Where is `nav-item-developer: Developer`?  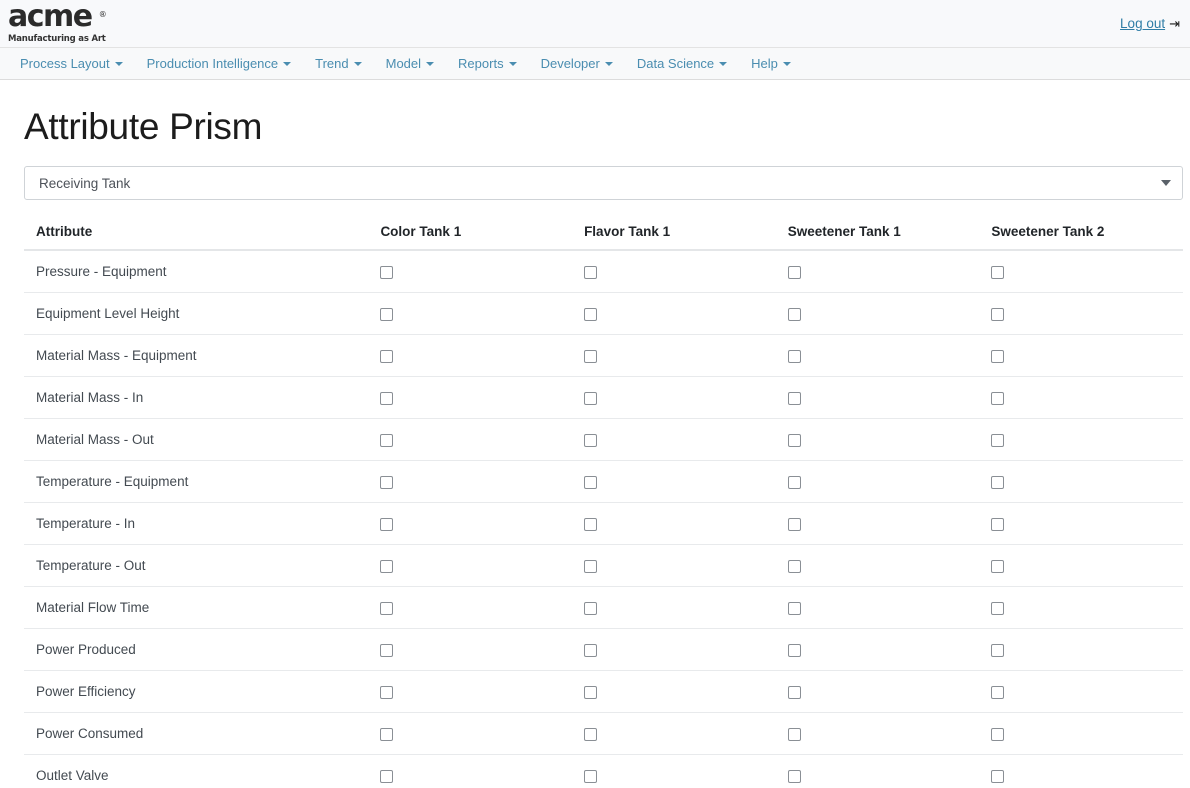
nav-item-developer: Developer is located at coordinates (577, 63).